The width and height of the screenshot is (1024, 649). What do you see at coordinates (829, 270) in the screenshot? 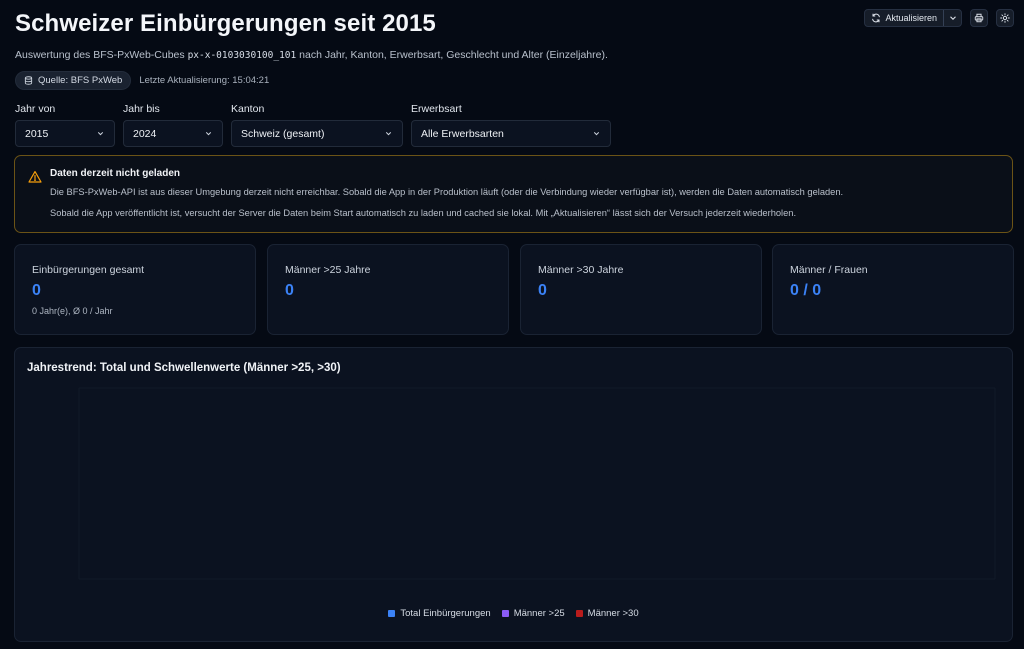
I see `kpi-label: Männer / Frauen` at bounding box center [829, 270].